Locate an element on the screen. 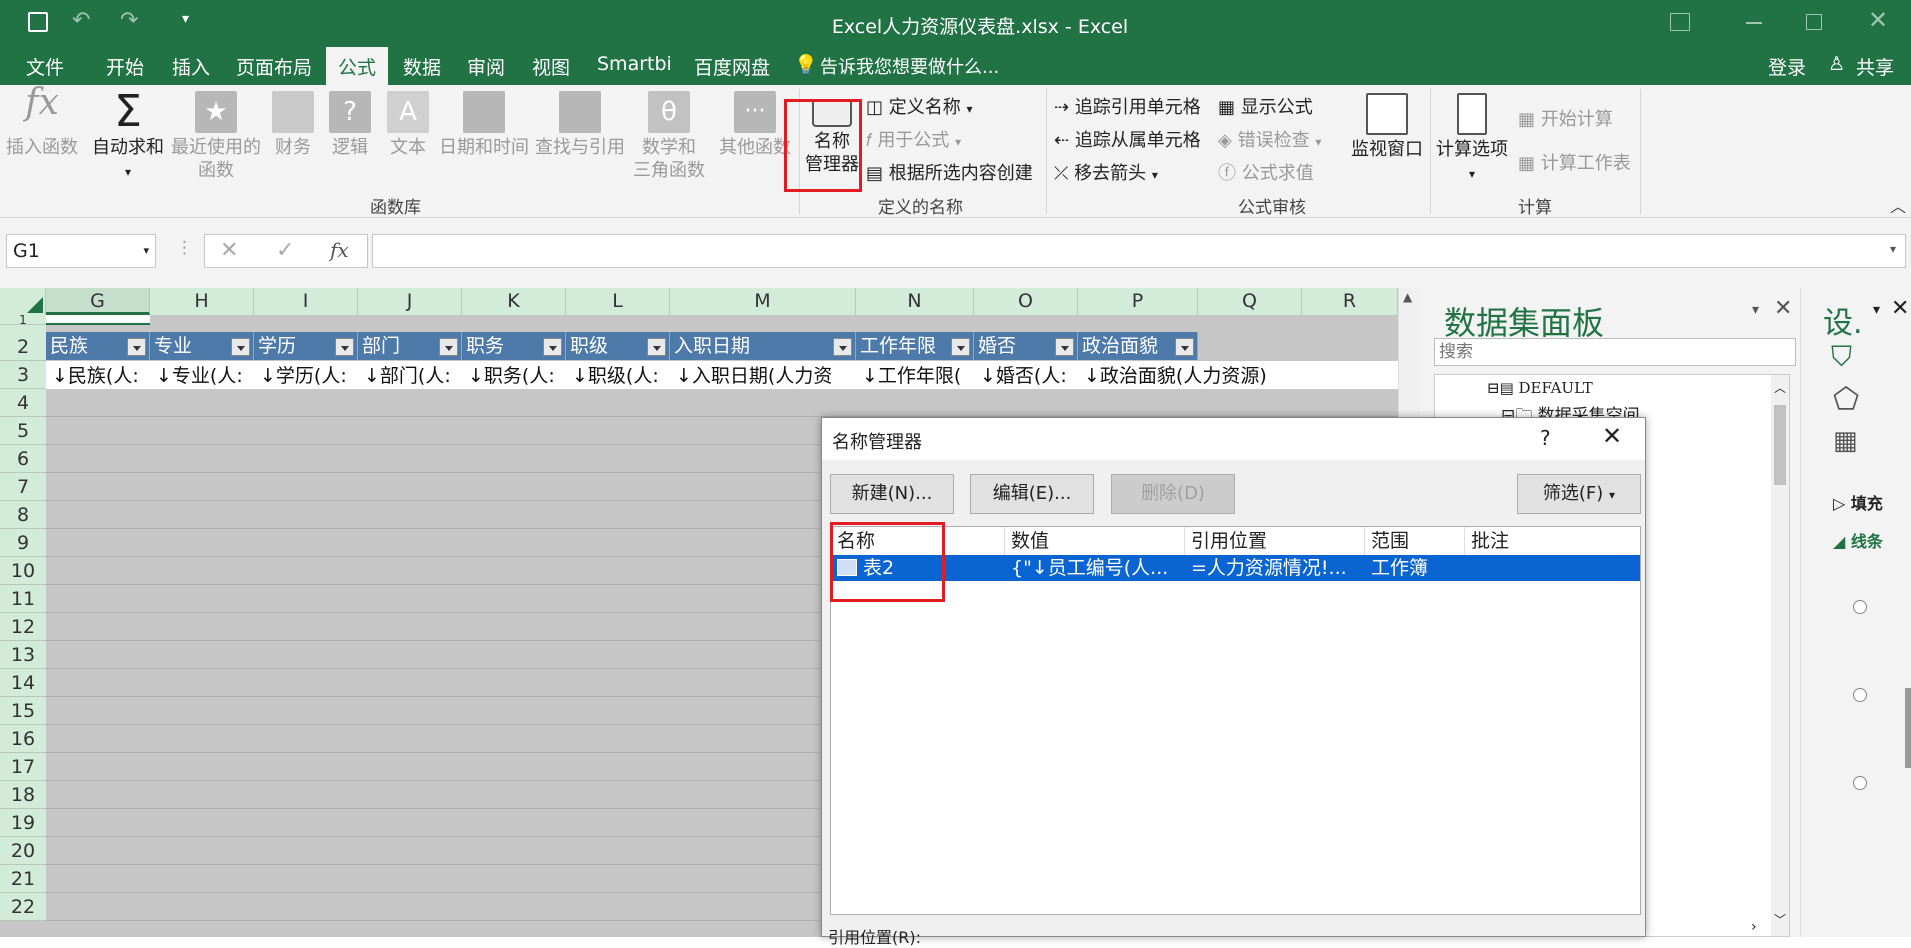 The image size is (1911, 948). calculate-now-button: ▦ 开始计算 is located at coordinates (1565, 118).